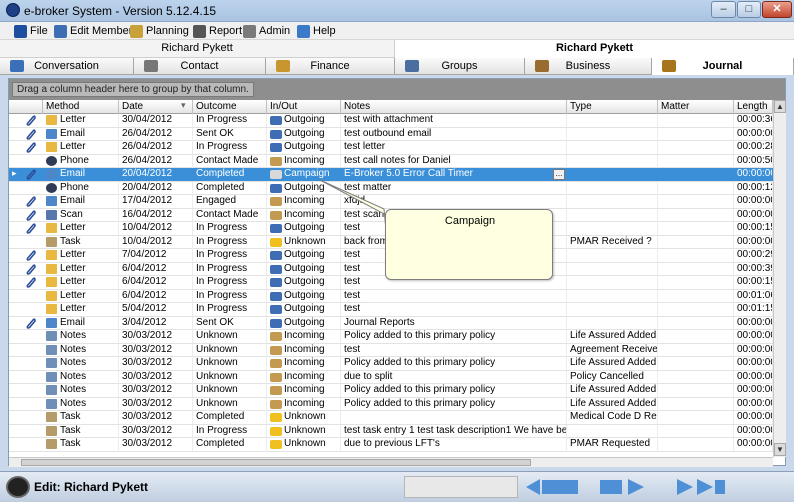 The image size is (794, 502). Describe the element at coordinates (73, 119) in the screenshot. I see `method-text: Letter` at that location.